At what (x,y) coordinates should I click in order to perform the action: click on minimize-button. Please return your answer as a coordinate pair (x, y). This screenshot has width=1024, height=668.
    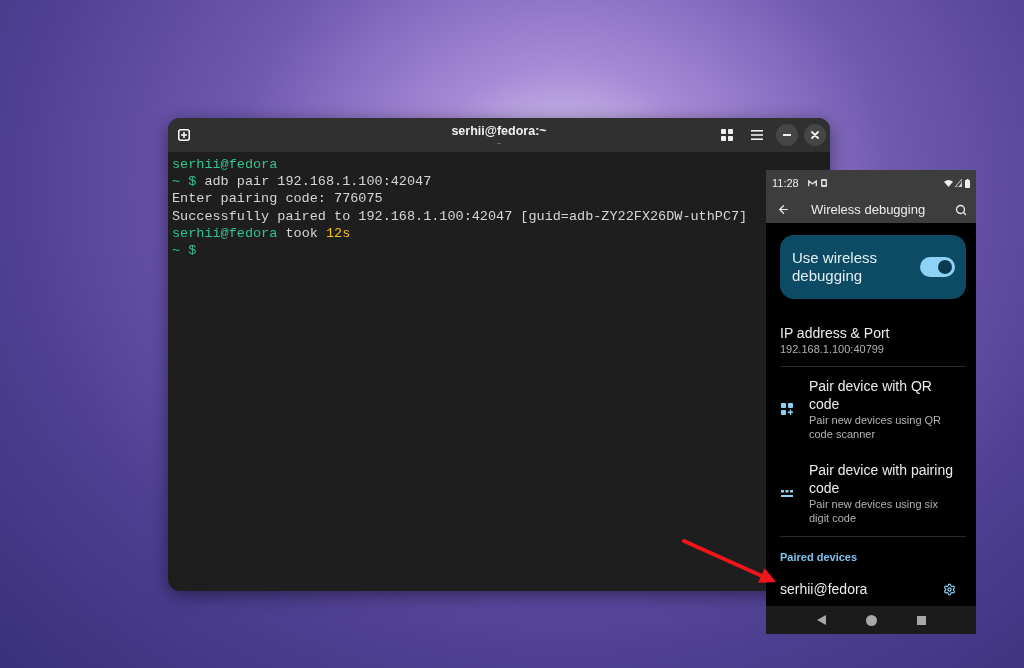
    Looking at the image, I should click on (787, 135).